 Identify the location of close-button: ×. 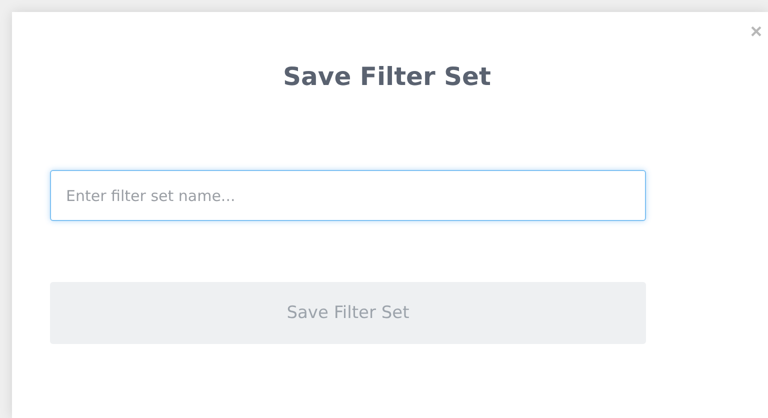
(756, 32).